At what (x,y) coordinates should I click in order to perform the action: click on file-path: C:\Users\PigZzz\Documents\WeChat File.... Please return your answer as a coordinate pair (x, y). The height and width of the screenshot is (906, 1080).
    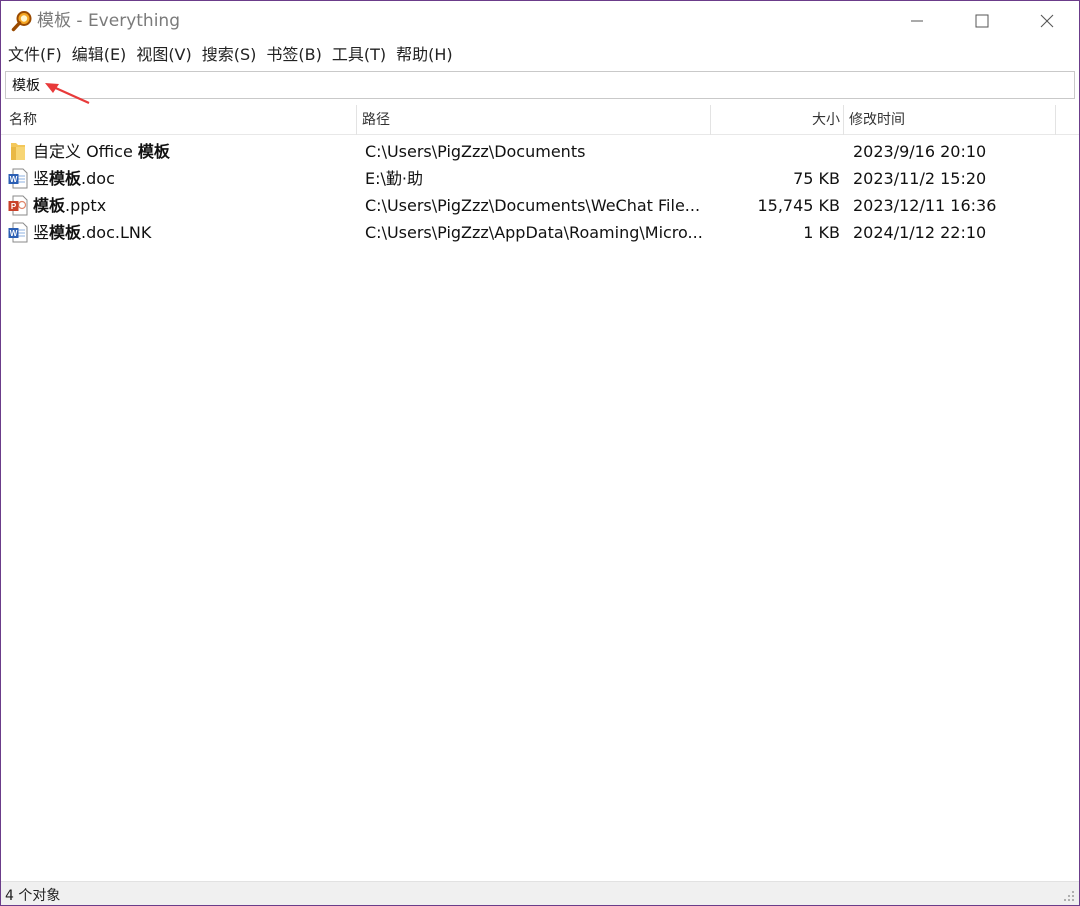
    Looking at the image, I should click on (533, 205).